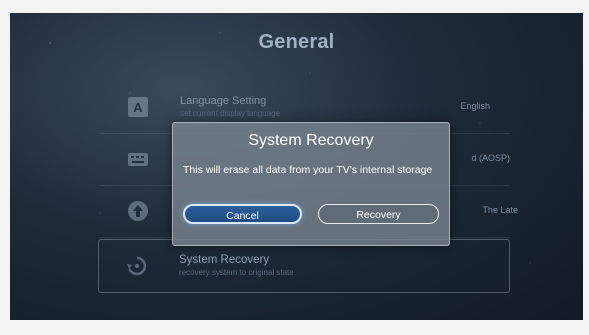 Image resolution: width=589 pixels, height=335 pixels. Describe the element at coordinates (137, 266) in the screenshot. I see `recovery-icon` at that location.